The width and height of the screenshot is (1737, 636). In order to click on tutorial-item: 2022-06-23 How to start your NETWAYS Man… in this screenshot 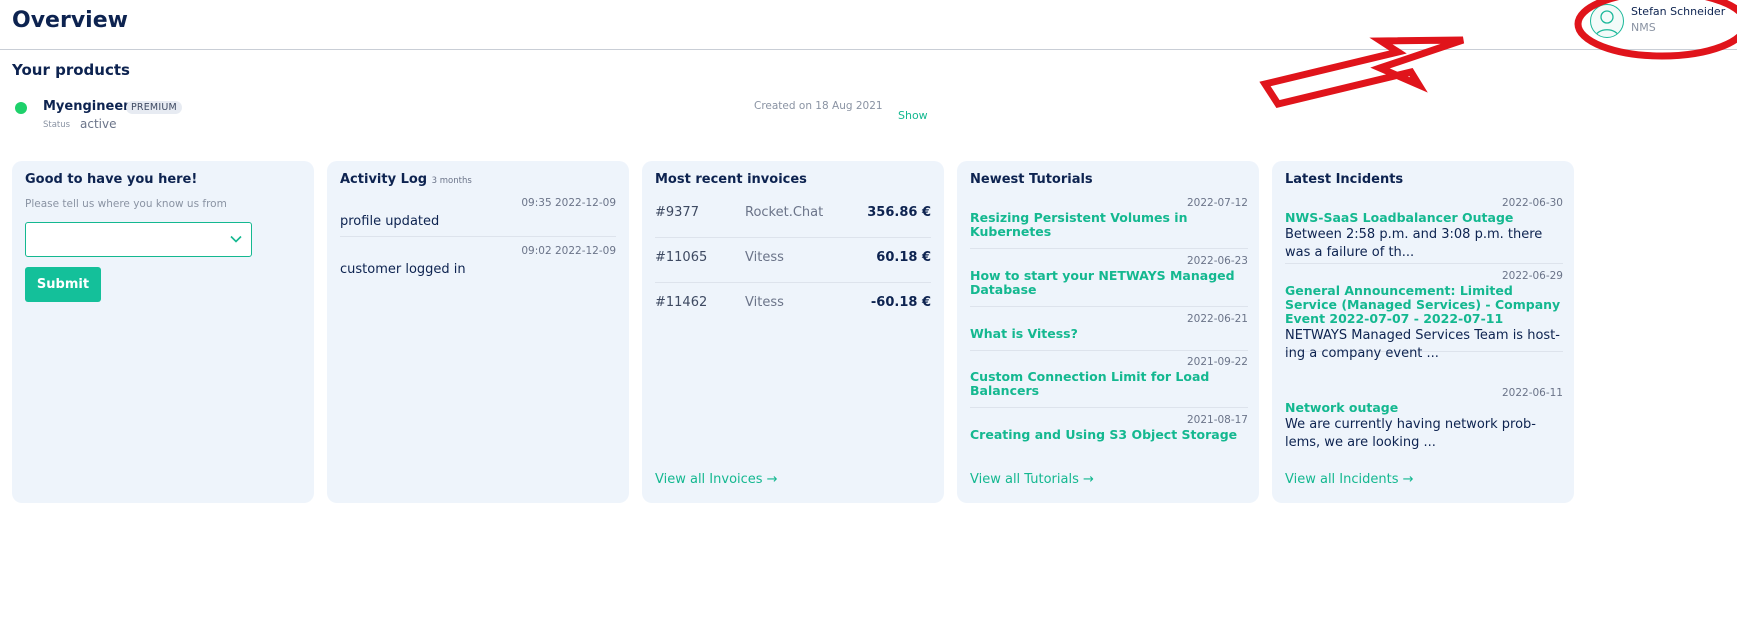, I will do `click(1109, 281)`.